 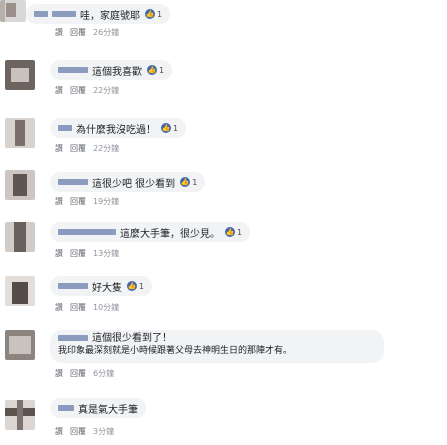 I want to click on comment-bubble: 好大隻 👍 1, so click(x=101, y=286).